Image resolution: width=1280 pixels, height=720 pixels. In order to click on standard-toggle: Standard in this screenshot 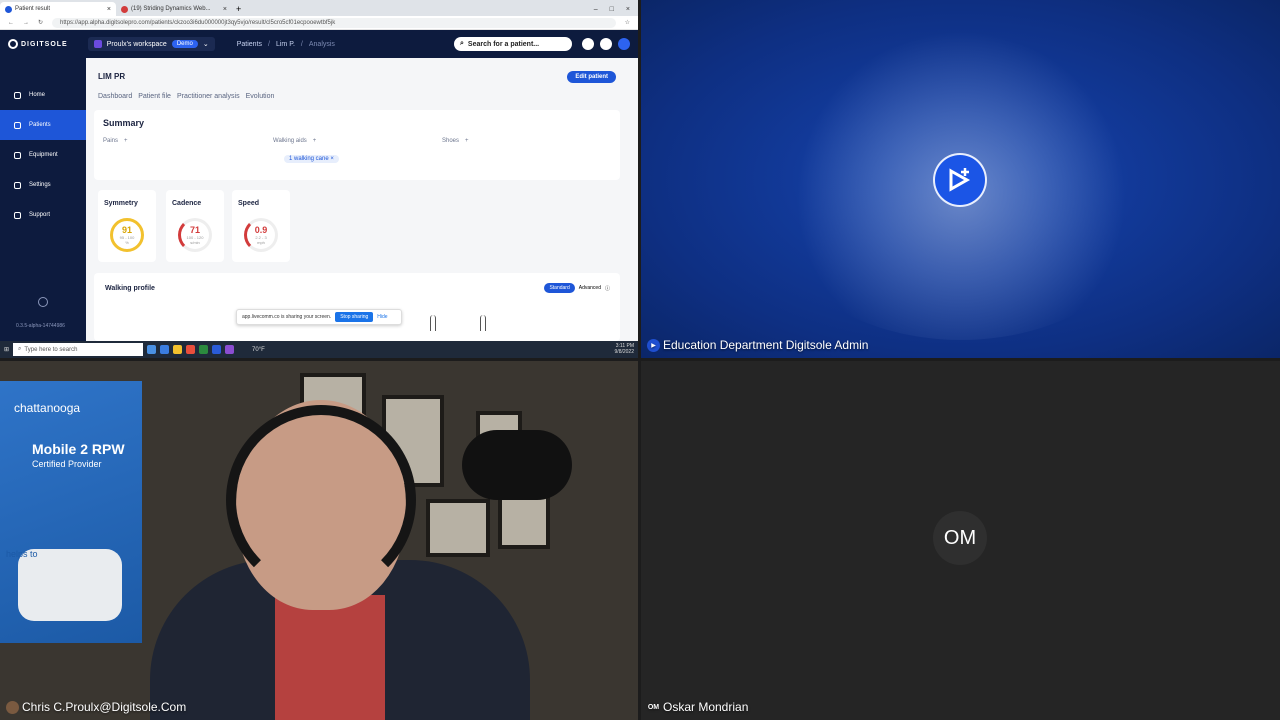, I will do `click(559, 288)`.